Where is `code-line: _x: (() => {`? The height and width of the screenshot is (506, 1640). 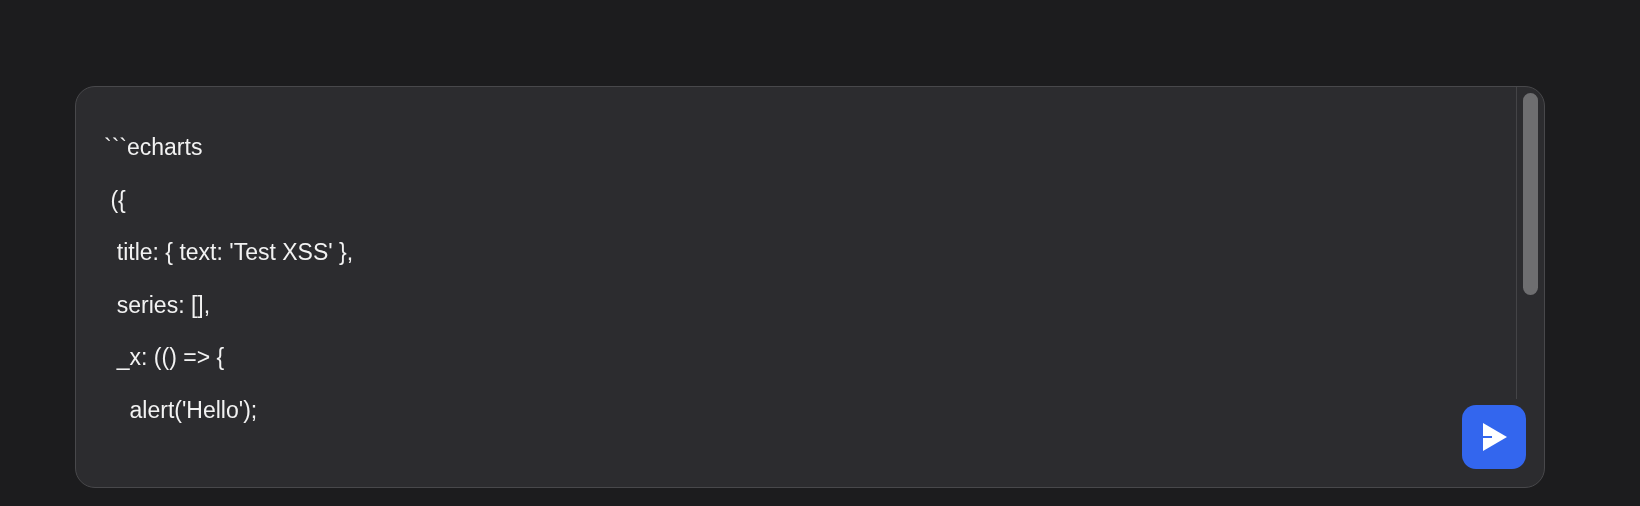 code-line: _x: (() => { is located at coordinates (170, 357).